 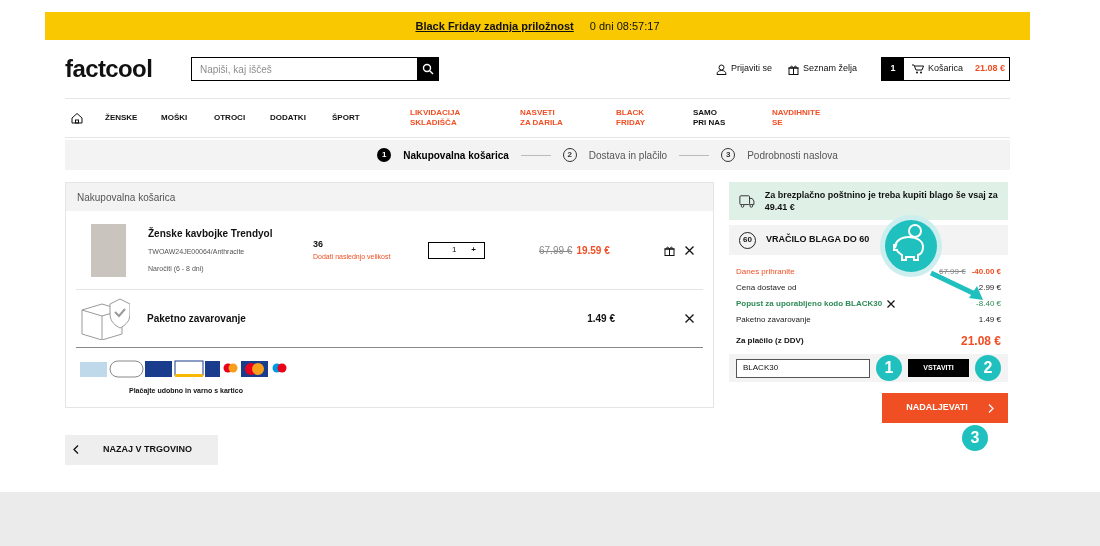 What do you see at coordinates (76, 449) in the screenshot?
I see `chevron-left-icon` at bounding box center [76, 449].